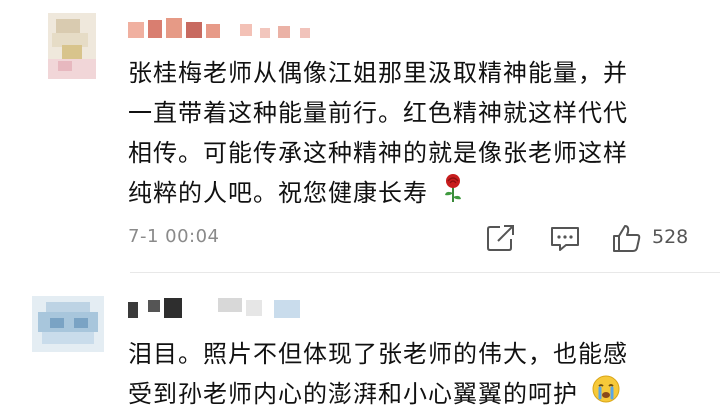 Image resolution: width=720 pixels, height=420 pixels. Describe the element at coordinates (453, 194) in the screenshot. I see `rose-emoji` at that location.